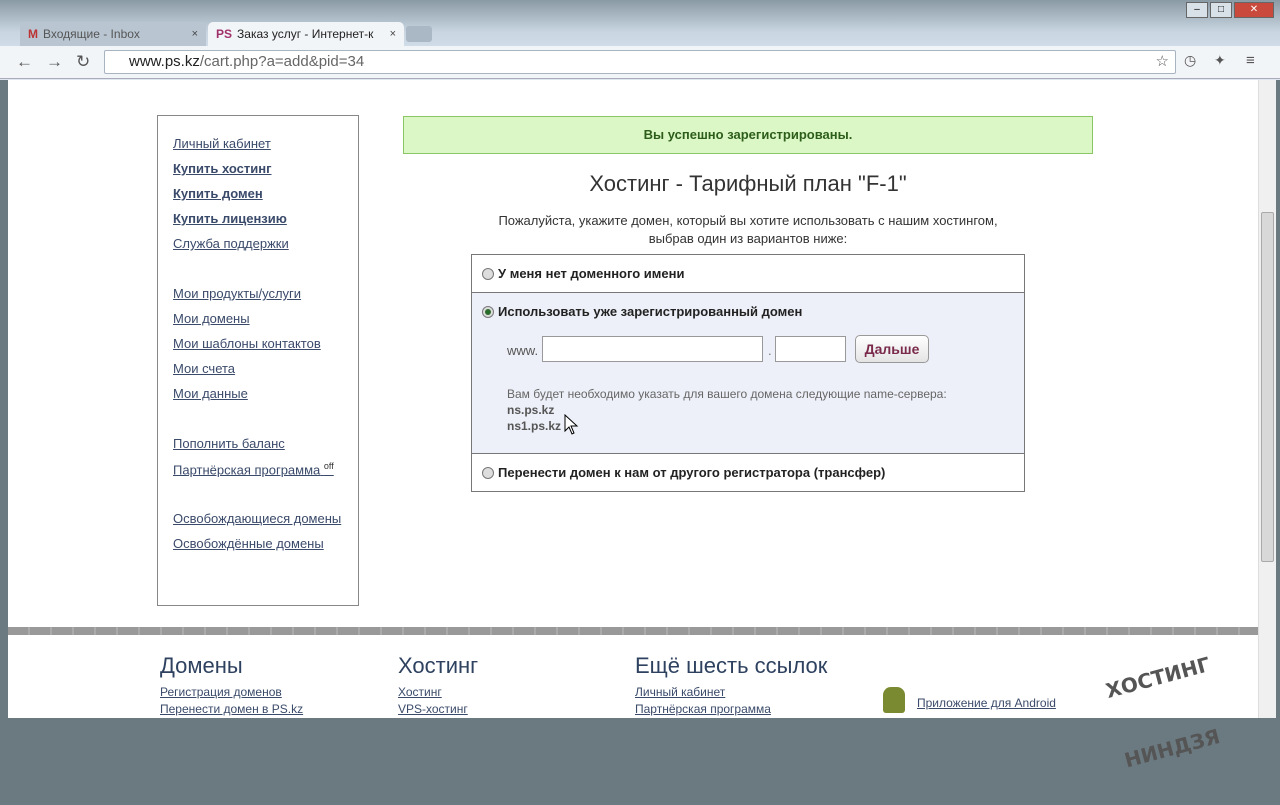 This screenshot has height=805, width=1280. I want to click on forward-icon: →, so click(54, 62).